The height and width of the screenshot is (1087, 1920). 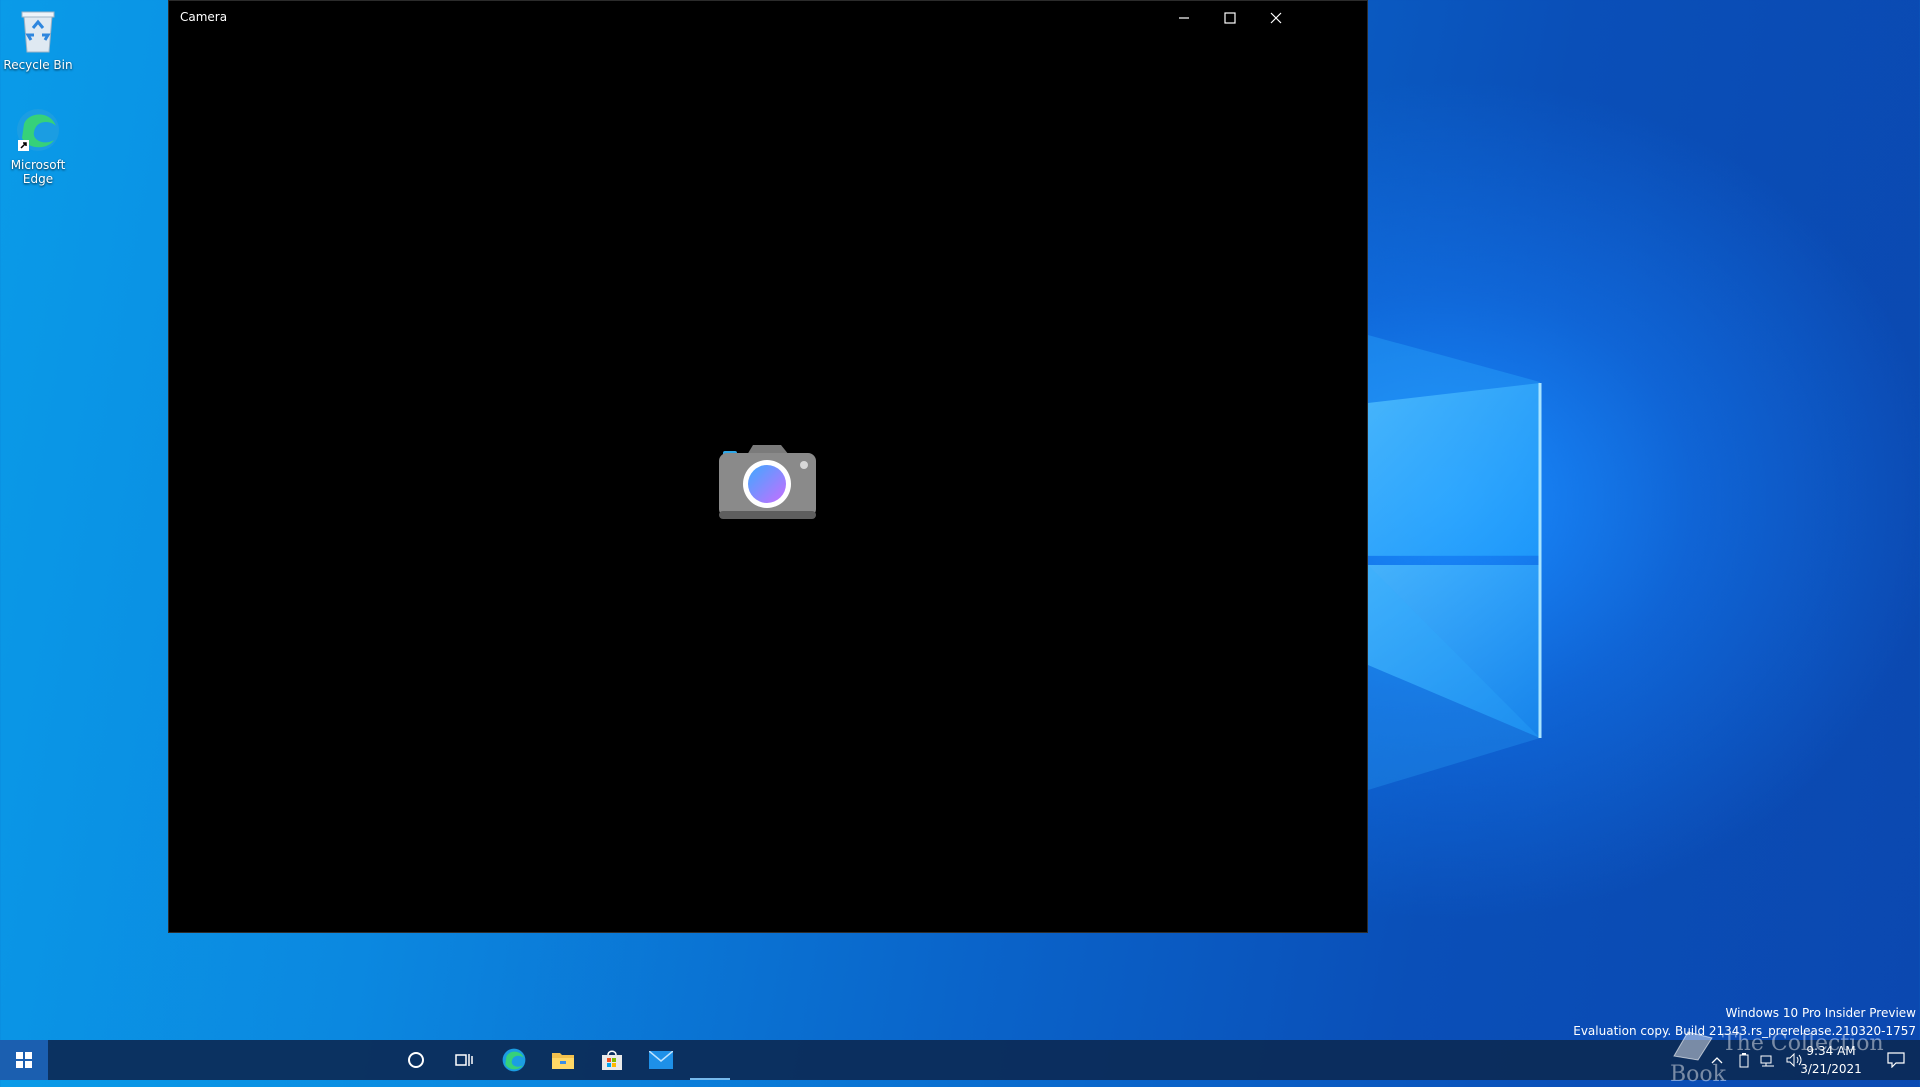 I want to click on minimize-icon, so click(x=1184, y=17).